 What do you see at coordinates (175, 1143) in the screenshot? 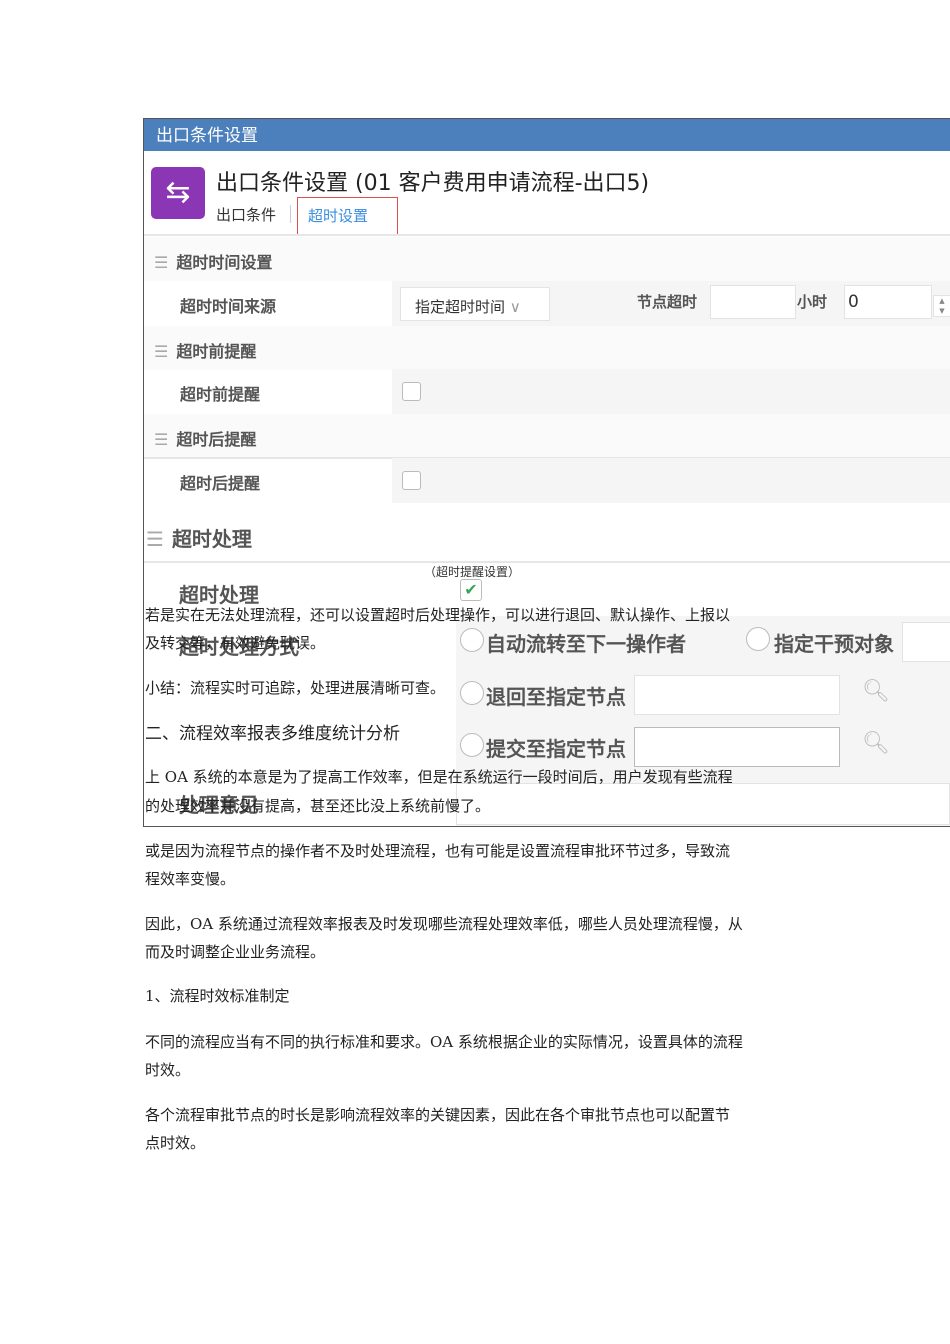
I see `paragraph-line: 点时效。` at bounding box center [175, 1143].